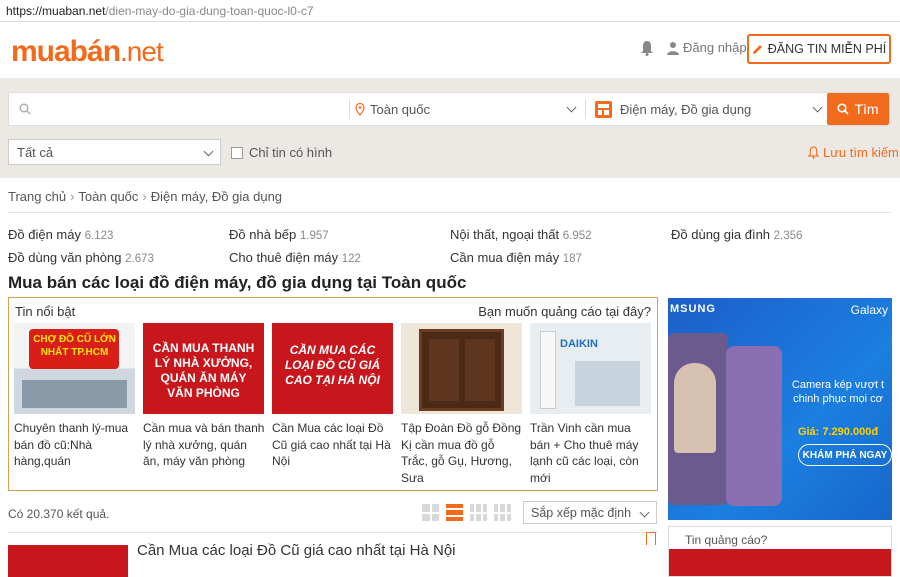 The width and height of the screenshot is (900, 577). What do you see at coordinates (754, 426) in the screenshot?
I see `ad-phone` at bounding box center [754, 426].